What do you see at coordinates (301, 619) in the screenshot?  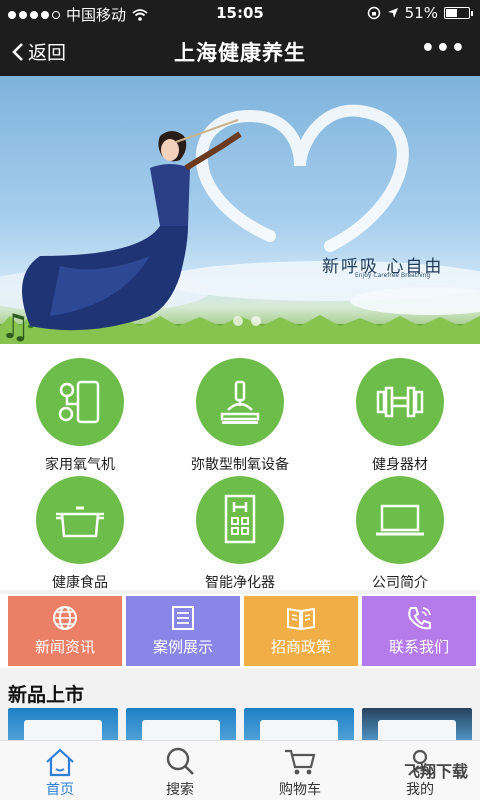 I see `book-icon` at bounding box center [301, 619].